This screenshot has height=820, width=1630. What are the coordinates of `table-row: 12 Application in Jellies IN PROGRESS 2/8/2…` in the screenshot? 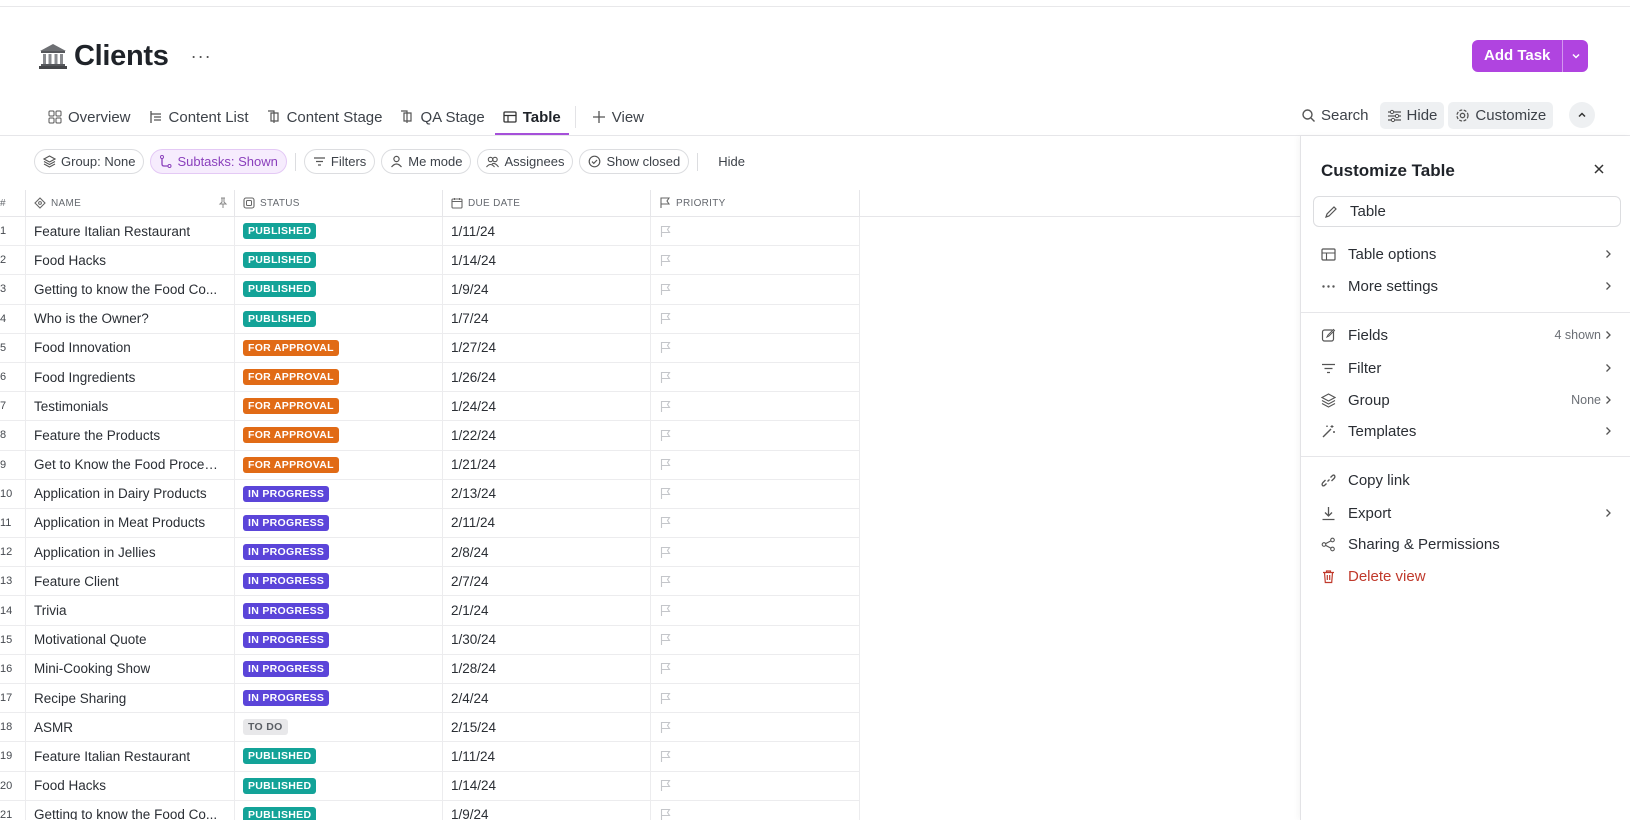 It's located at (430, 553).